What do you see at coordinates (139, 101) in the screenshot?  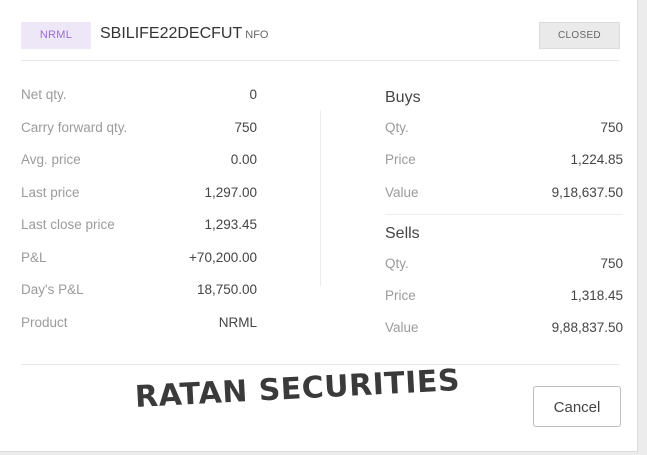 I see `net-qty-row: Net qty. 0` at bounding box center [139, 101].